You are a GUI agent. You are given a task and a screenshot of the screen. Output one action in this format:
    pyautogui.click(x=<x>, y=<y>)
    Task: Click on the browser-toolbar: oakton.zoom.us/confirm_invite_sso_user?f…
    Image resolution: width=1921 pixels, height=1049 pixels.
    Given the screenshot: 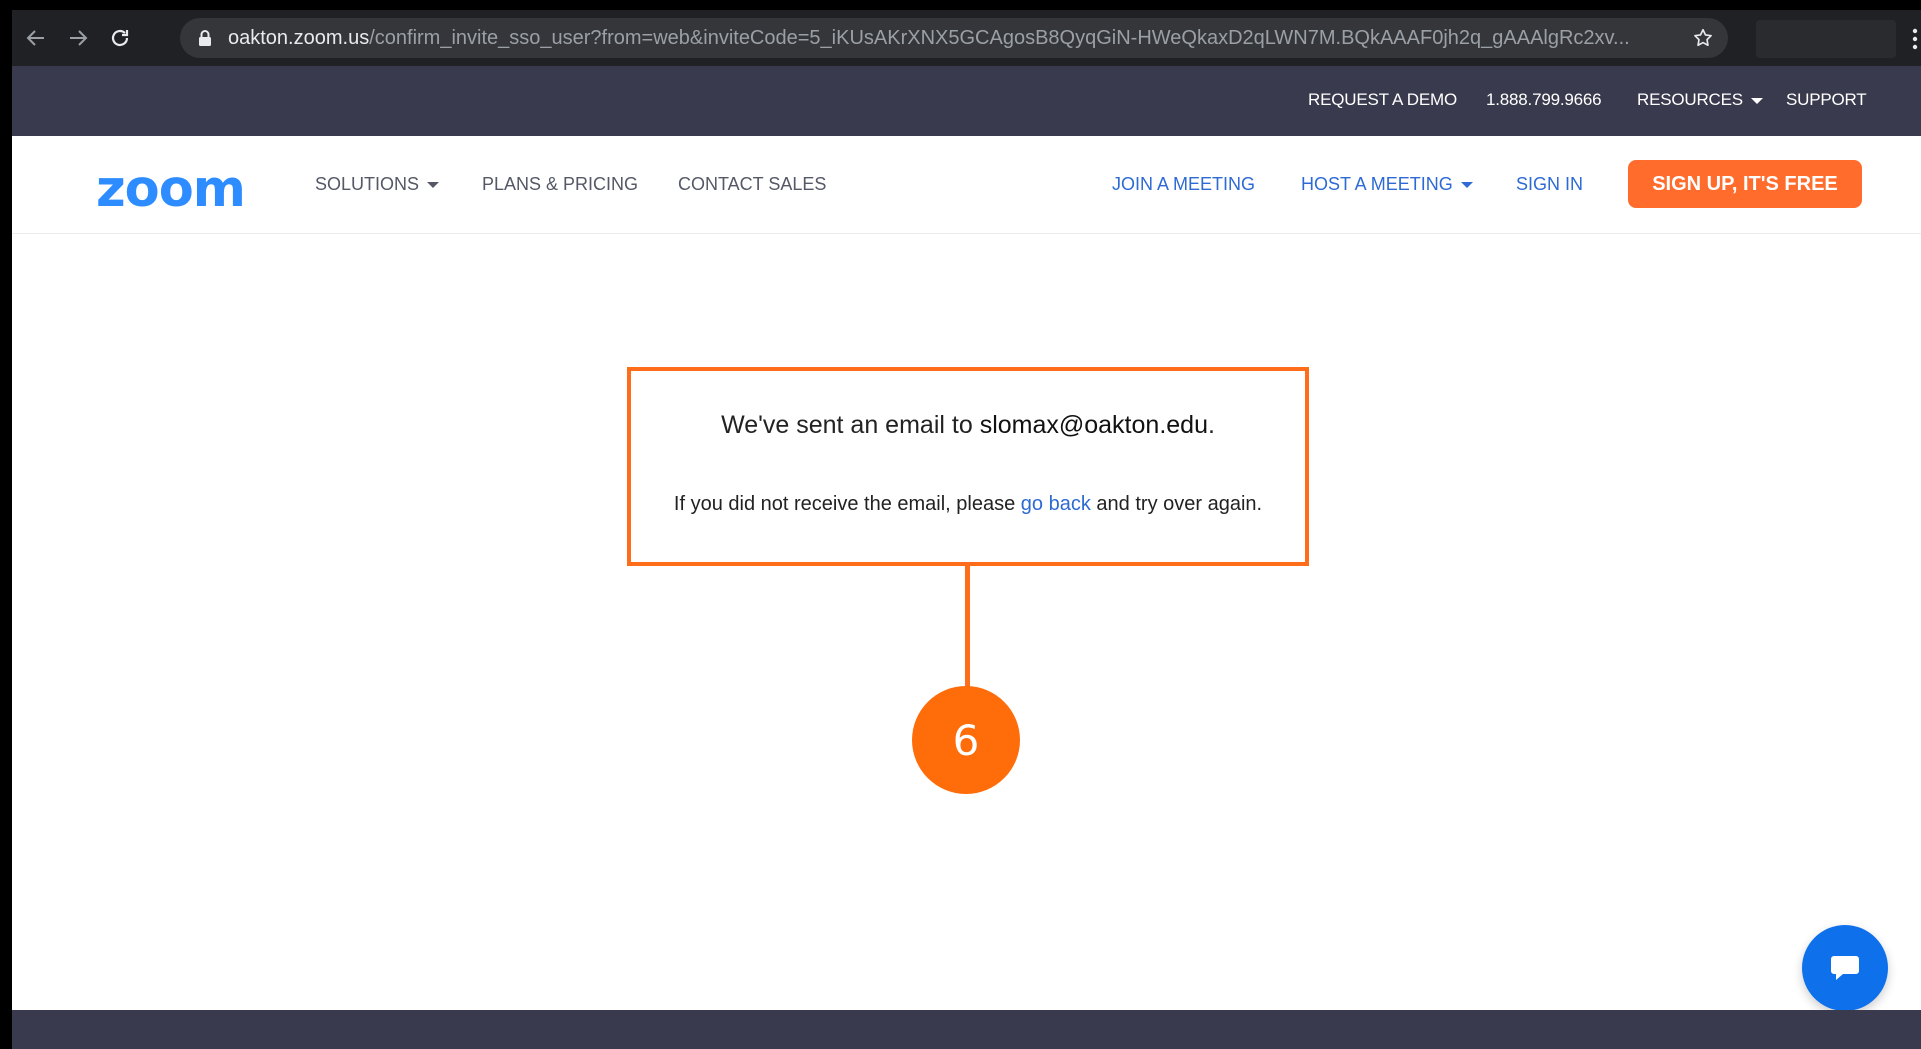 What is the action you would take?
    pyautogui.click(x=966, y=38)
    